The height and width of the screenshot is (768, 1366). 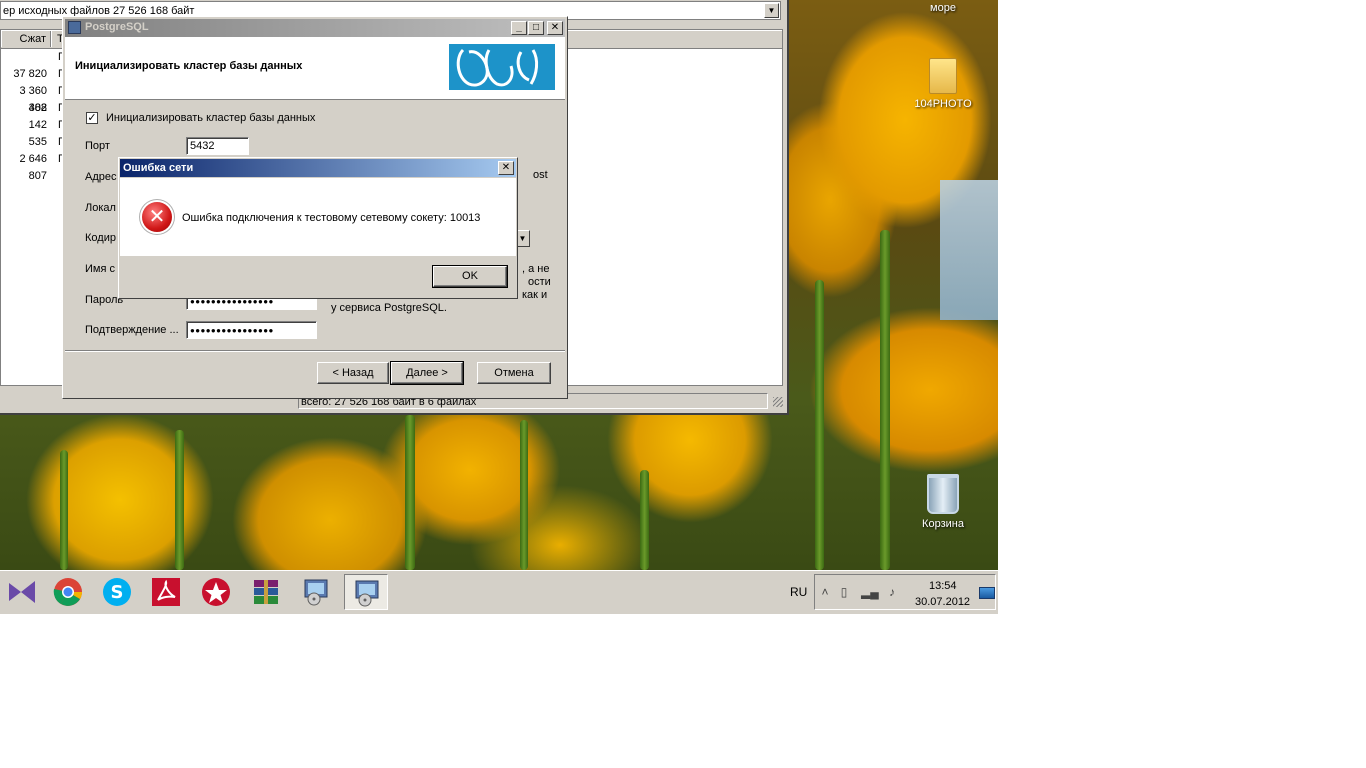 I want to click on port-input: 5432, so click(x=217, y=146).